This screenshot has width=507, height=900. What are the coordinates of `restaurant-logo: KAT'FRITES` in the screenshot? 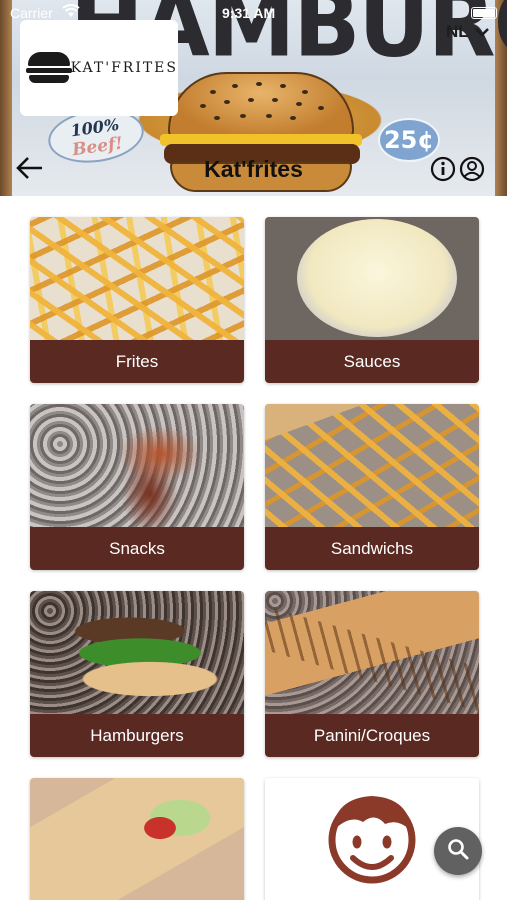 It's located at (99, 68).